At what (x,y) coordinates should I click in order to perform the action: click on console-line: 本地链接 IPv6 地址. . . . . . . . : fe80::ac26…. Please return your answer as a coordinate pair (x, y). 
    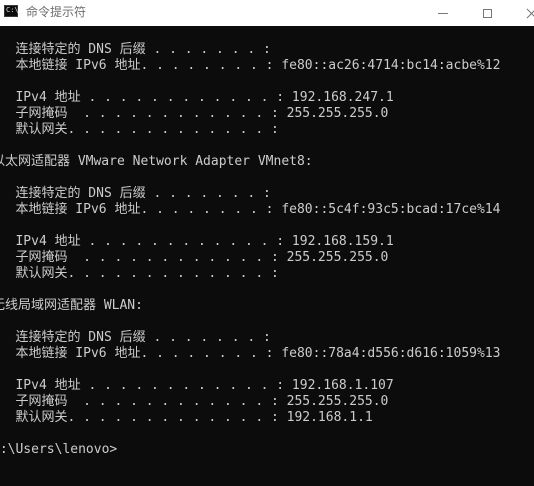
    Looking at the image, I should click on (250, 65).